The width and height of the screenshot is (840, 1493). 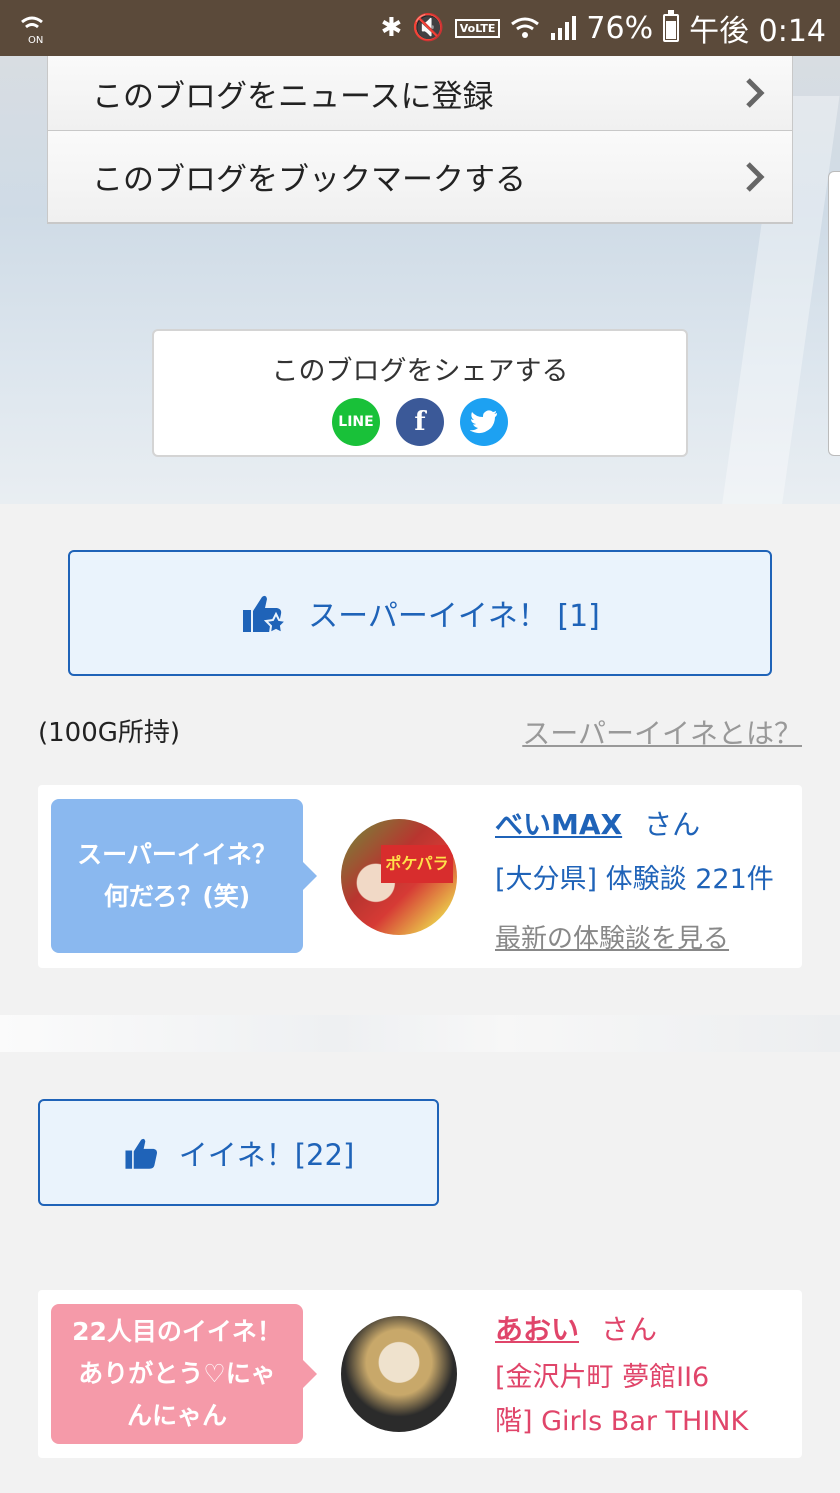 What do you see at coordinates (177, 1331) in the screenshot?
I see `bubble-line: 22人目のイイネ！` at bounding box center [177, 1331].